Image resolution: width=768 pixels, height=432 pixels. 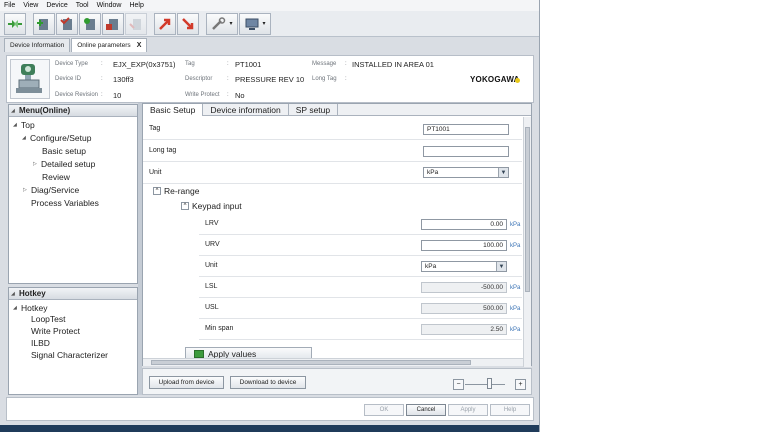 I want to click on unit-select-value: kPa, so click(x=433, y=172).